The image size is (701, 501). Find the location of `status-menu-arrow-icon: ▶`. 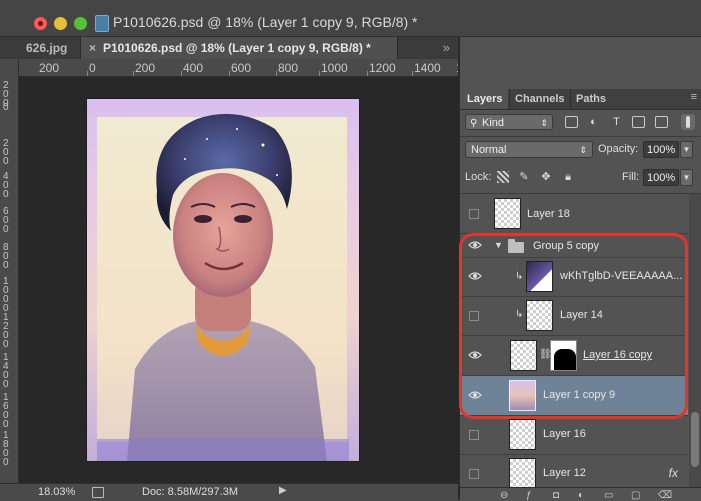

status-menu-arrow-icon: ▶ is located at coordinates (283, 490).